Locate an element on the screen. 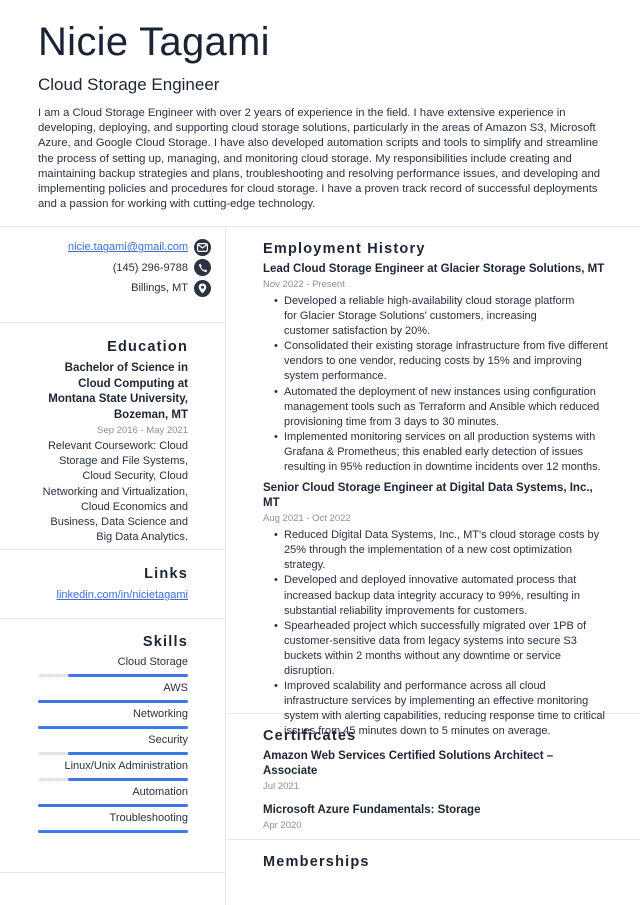 The height and width of the screenshot is (905, 640). envelope-icon is located at coordinates (202, 247).